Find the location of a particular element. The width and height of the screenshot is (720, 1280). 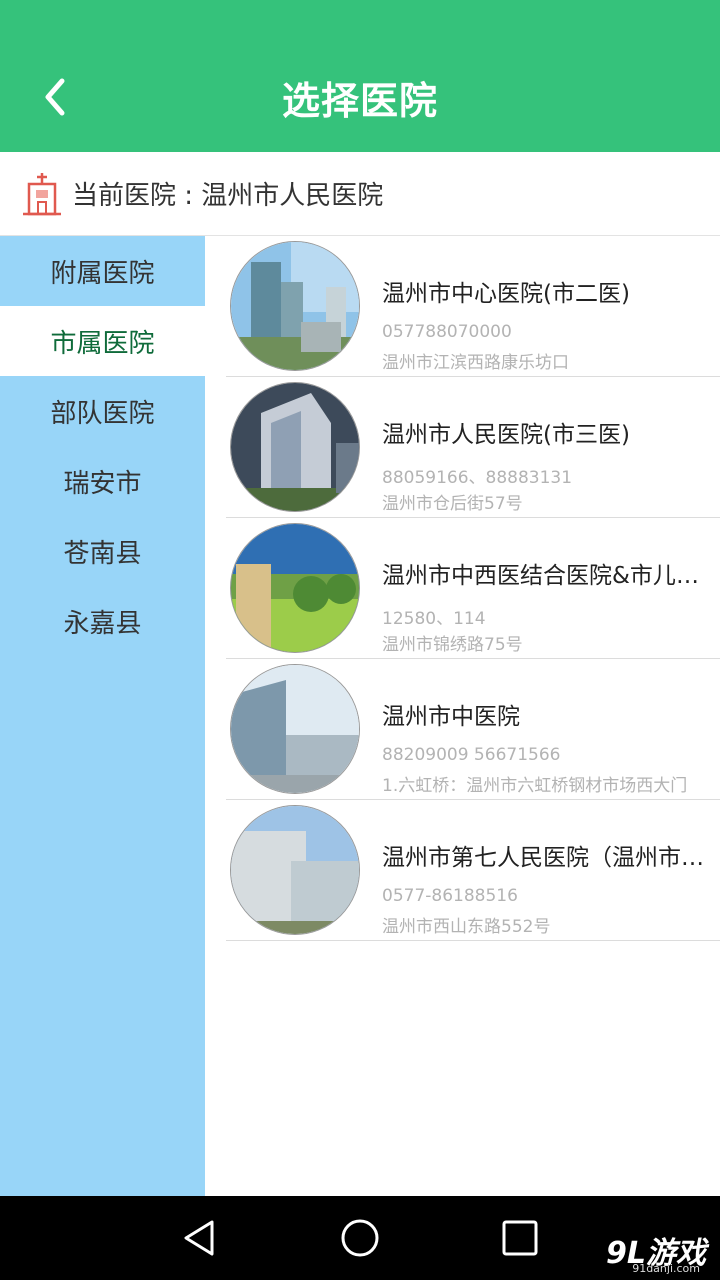

category-label: 附属医院 is located at coordinates (102, 273).